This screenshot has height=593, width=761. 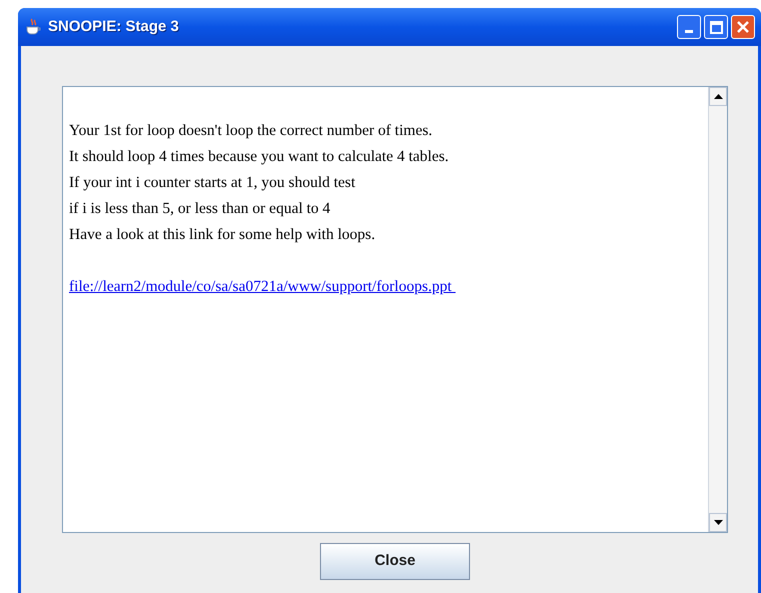 I want to click on down-arrow-icon, so click(x=718, y=522).